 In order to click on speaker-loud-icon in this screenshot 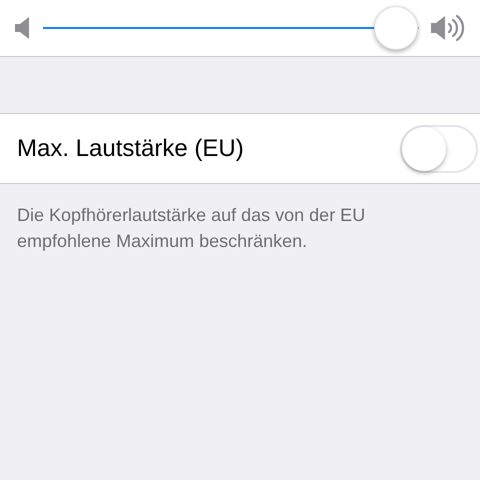, I will do `click(448, 28)`.